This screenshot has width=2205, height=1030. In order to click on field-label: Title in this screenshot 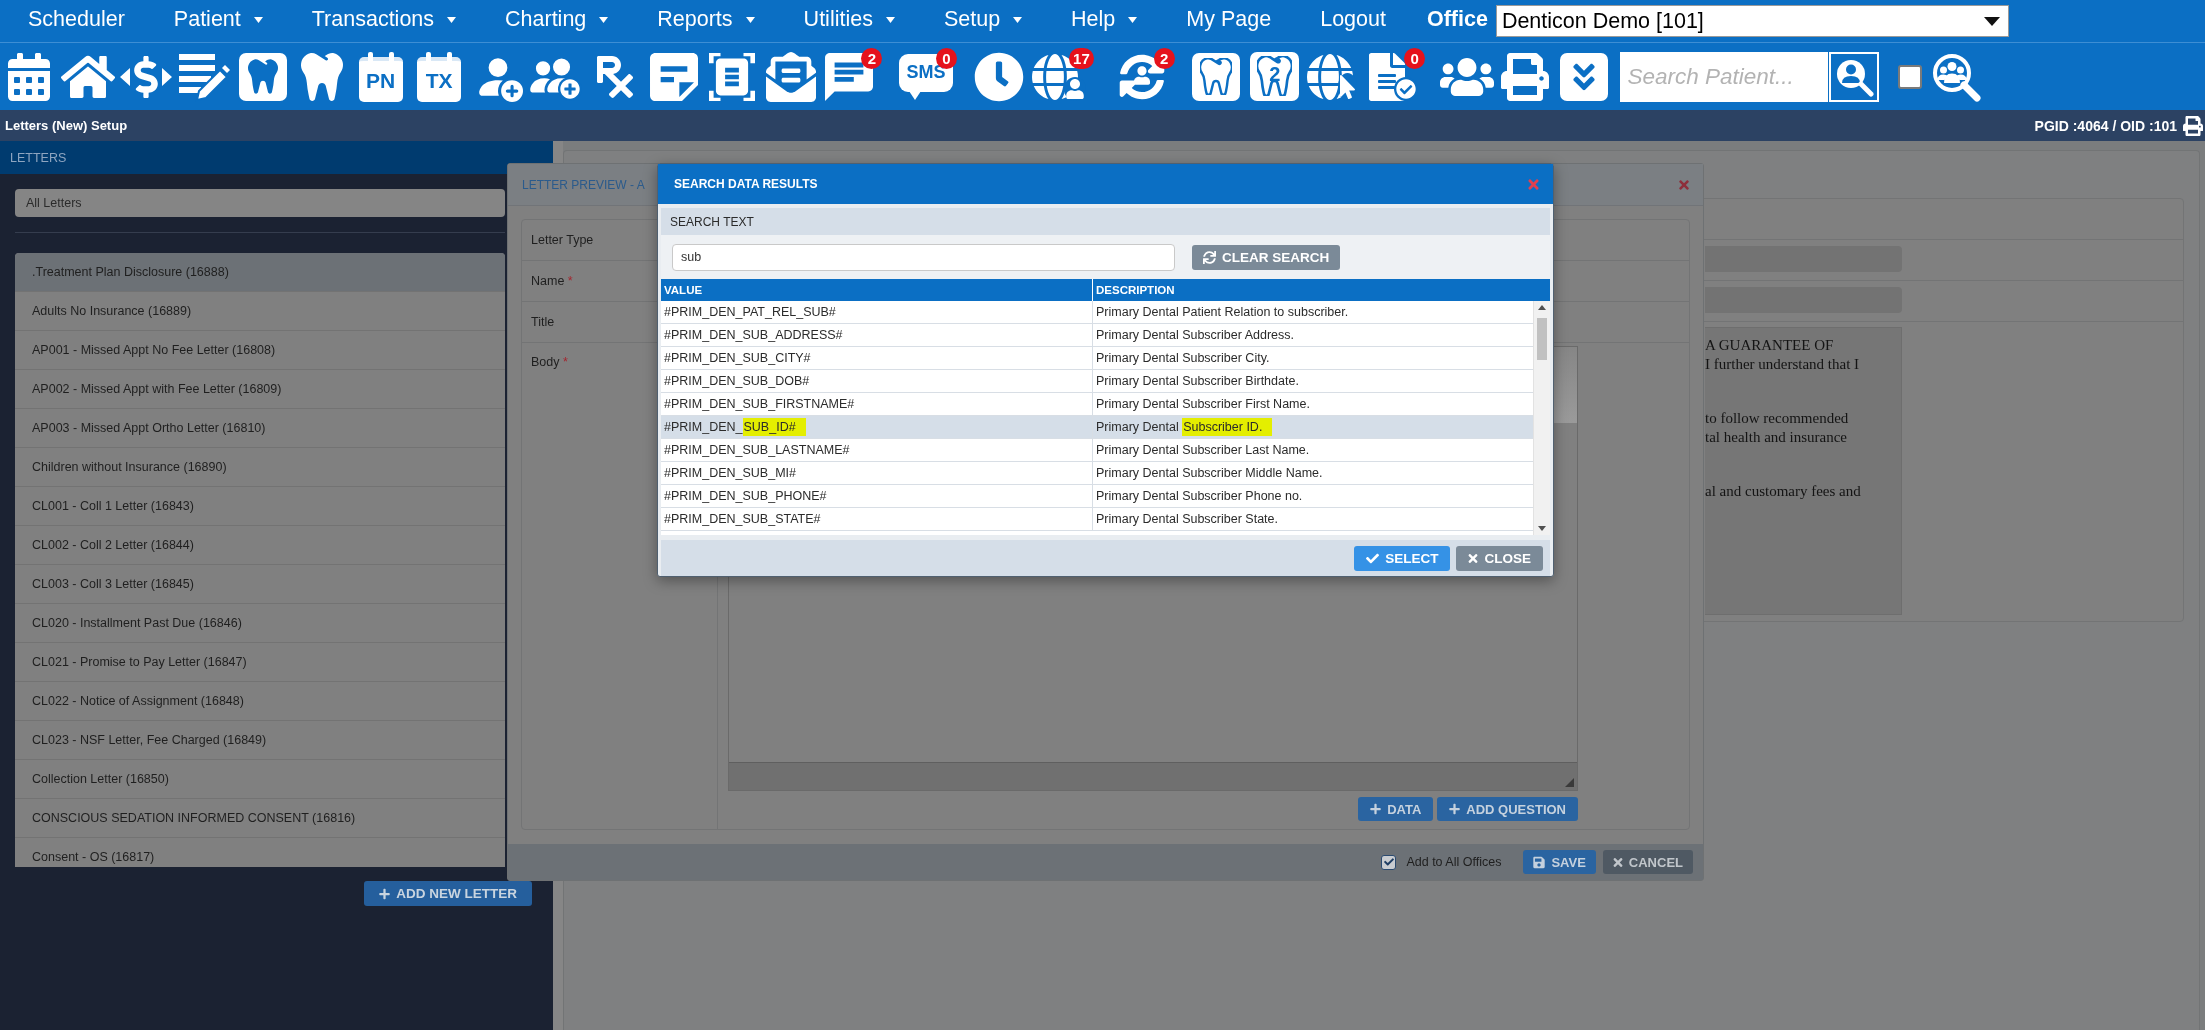, I will do `click(543, 322)`.